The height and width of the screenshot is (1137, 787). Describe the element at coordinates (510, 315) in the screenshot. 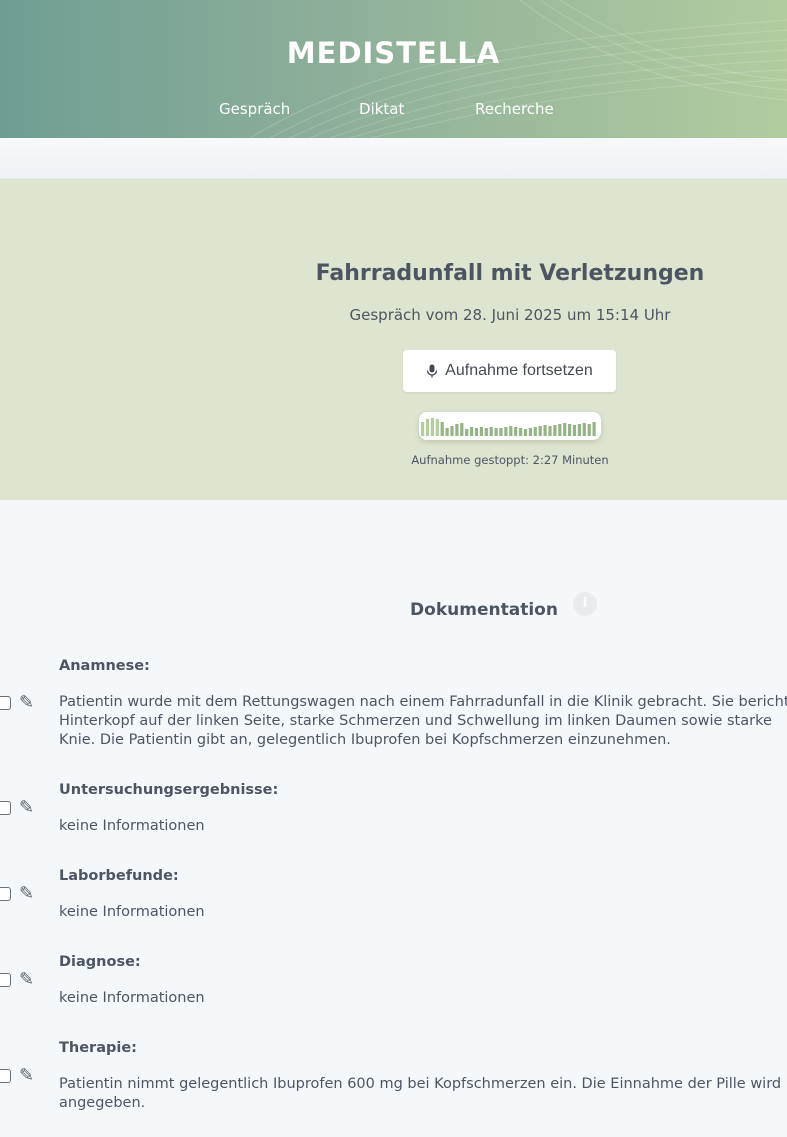

I see `session-date: Gespräch vom 28. Juni 2025 um 15:14 Uhr` at that location.